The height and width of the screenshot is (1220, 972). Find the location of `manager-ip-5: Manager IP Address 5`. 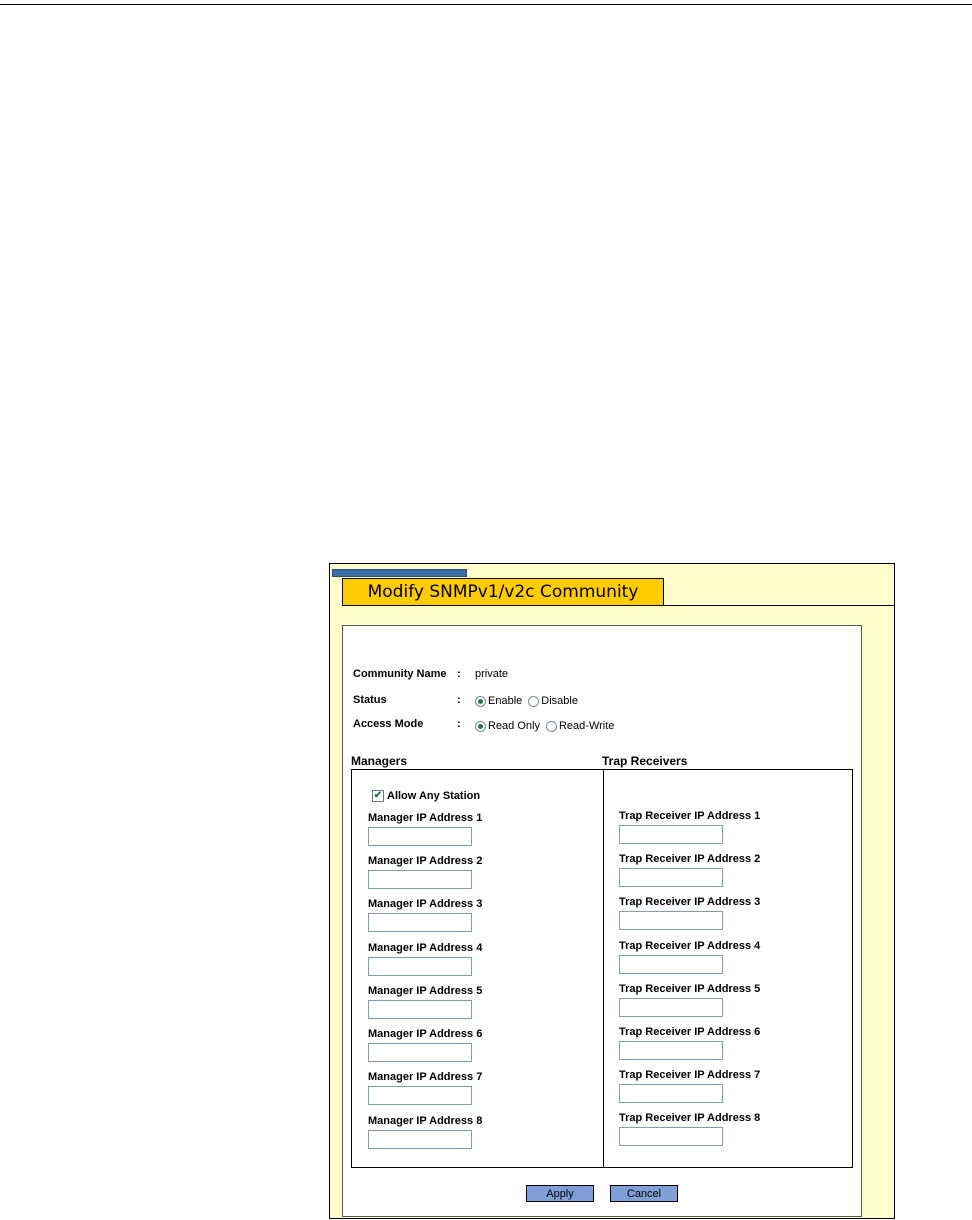

manager-ip-5: Manager IP Address 5 is located at coordinates (425, 1002).